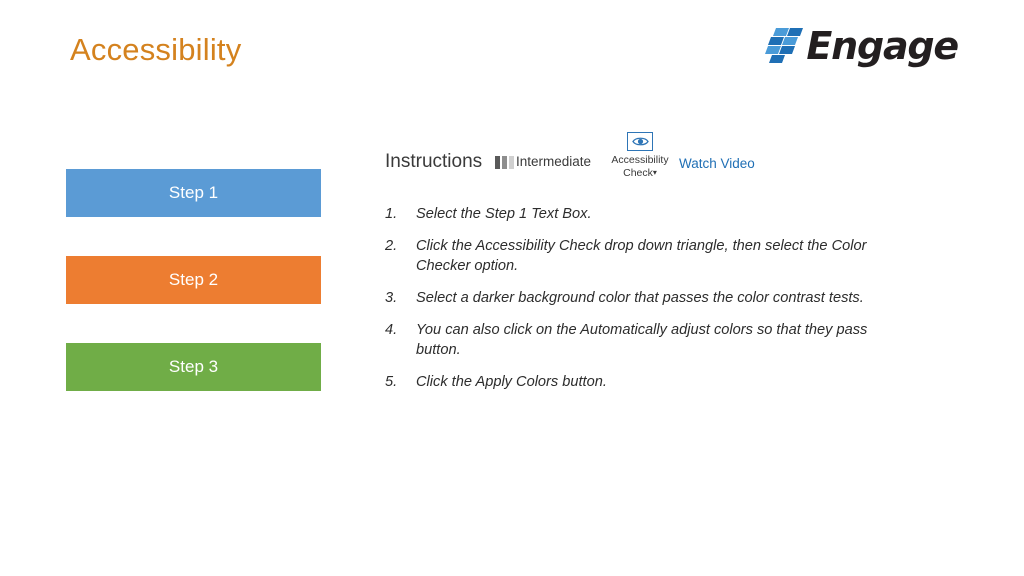 The height and width of the screenshot is (576, 1024). I want to click on step-2-label: Step 2, so click(193, 279).